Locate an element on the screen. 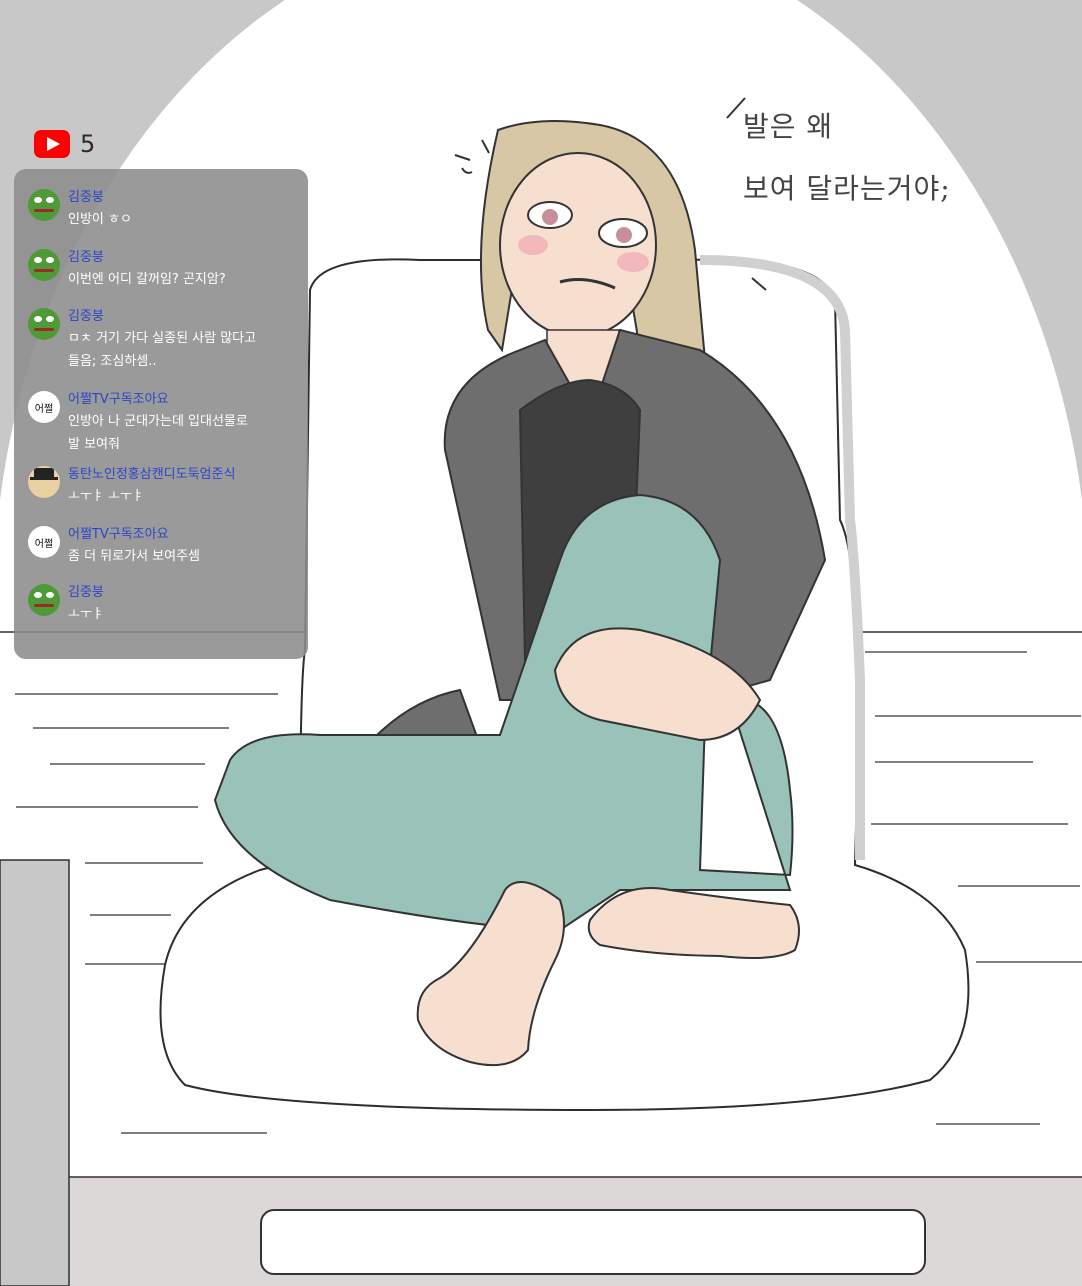  chat-text: 좀 더 뒤로가서 보여주셈 is located at coordinates (134, 556).